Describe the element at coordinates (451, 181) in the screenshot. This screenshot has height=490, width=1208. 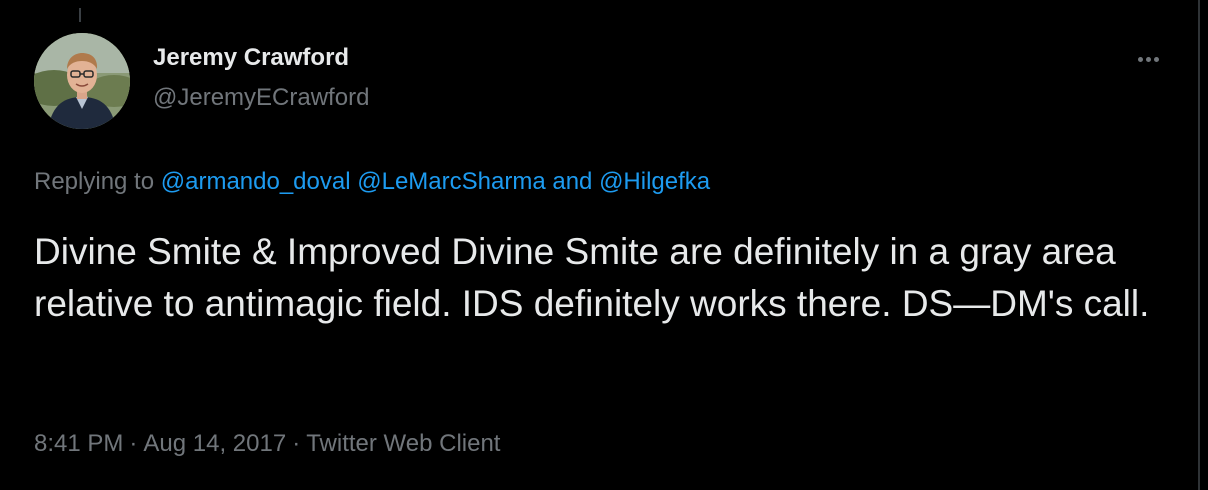
I see `mention-link-lemarcsharma: @LeMarcSharma` at that location.